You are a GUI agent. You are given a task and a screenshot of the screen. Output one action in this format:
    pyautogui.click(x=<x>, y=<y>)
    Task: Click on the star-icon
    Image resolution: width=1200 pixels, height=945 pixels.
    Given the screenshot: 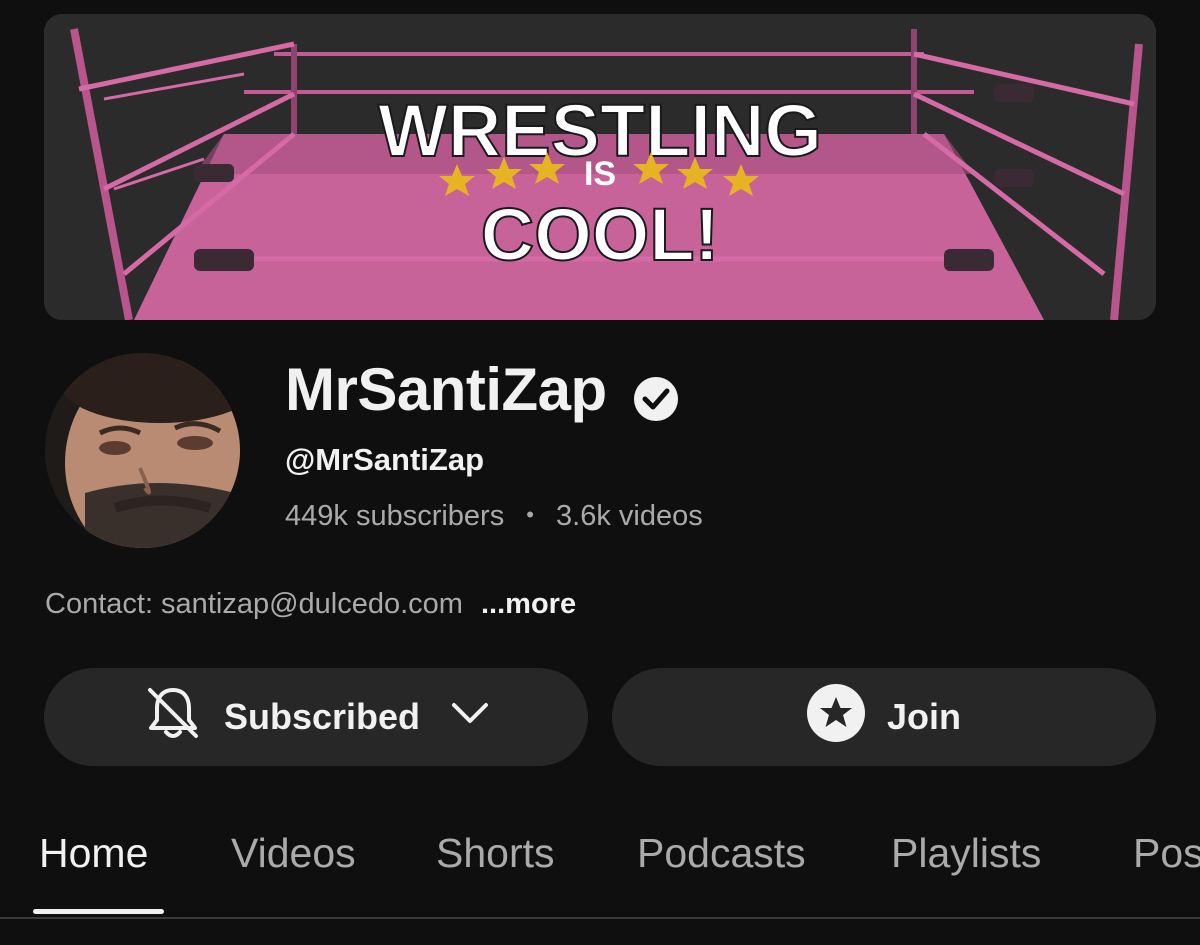 What is the action you would take?
    pyautogui.click(x=835, y=717)
    